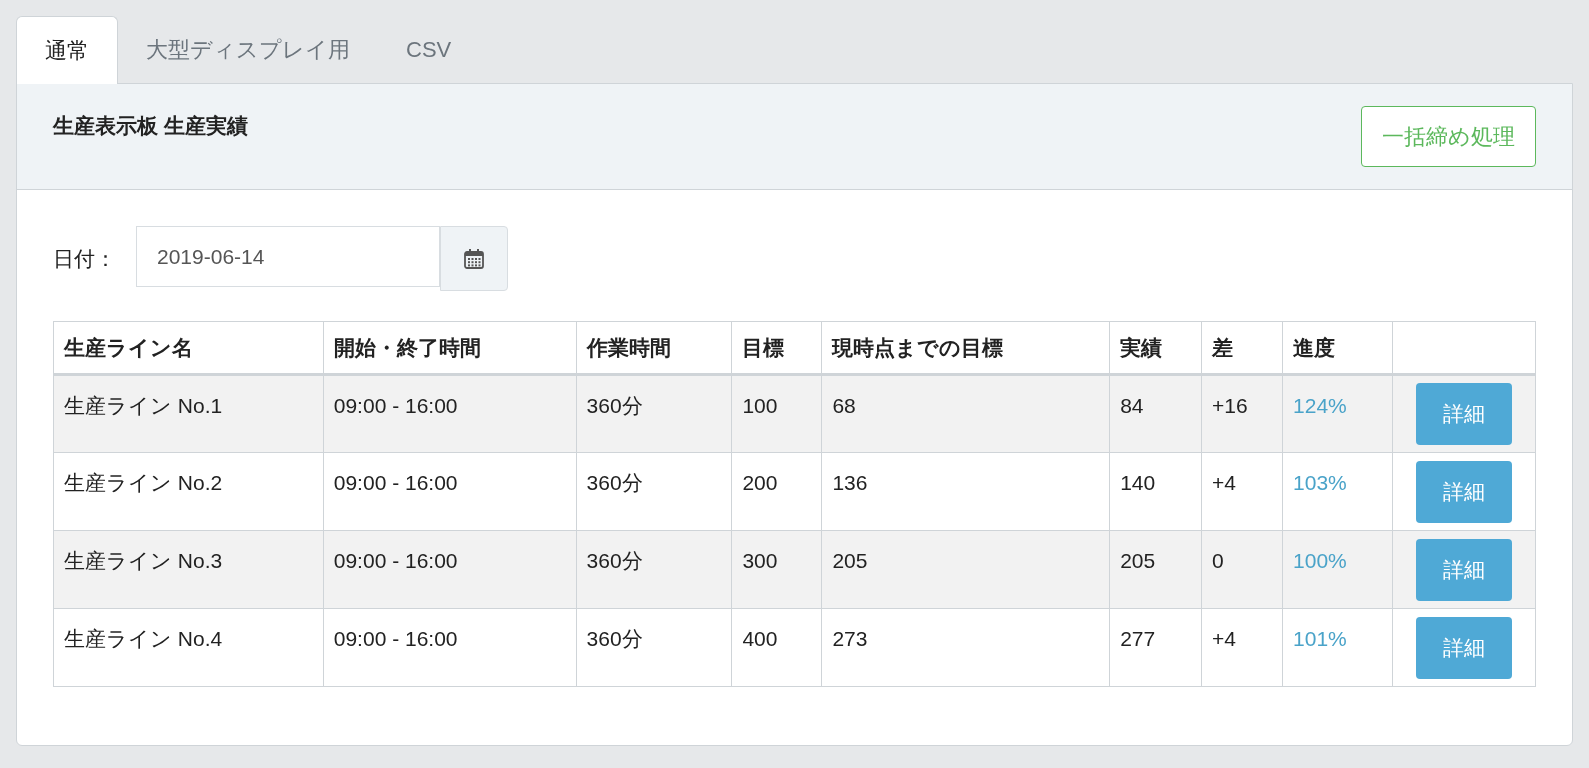  I want to click on table-cell: 124%, so click(1337, 413).